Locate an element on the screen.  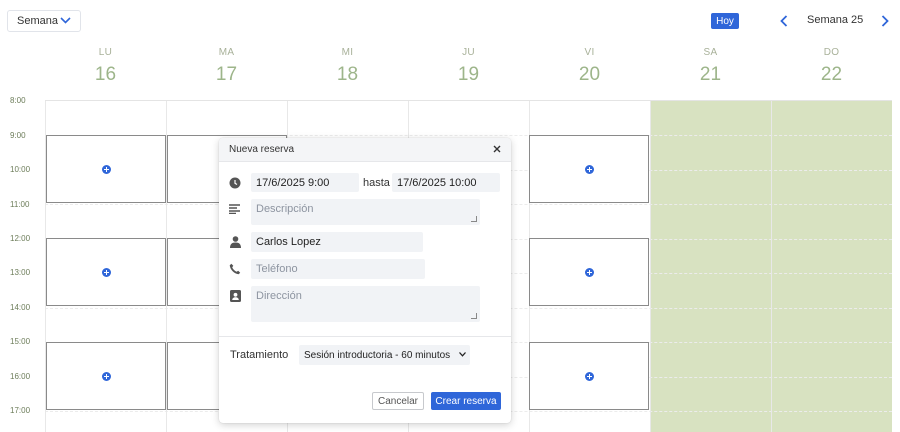
chevron-right-icon is located at coordinates (885, 21).